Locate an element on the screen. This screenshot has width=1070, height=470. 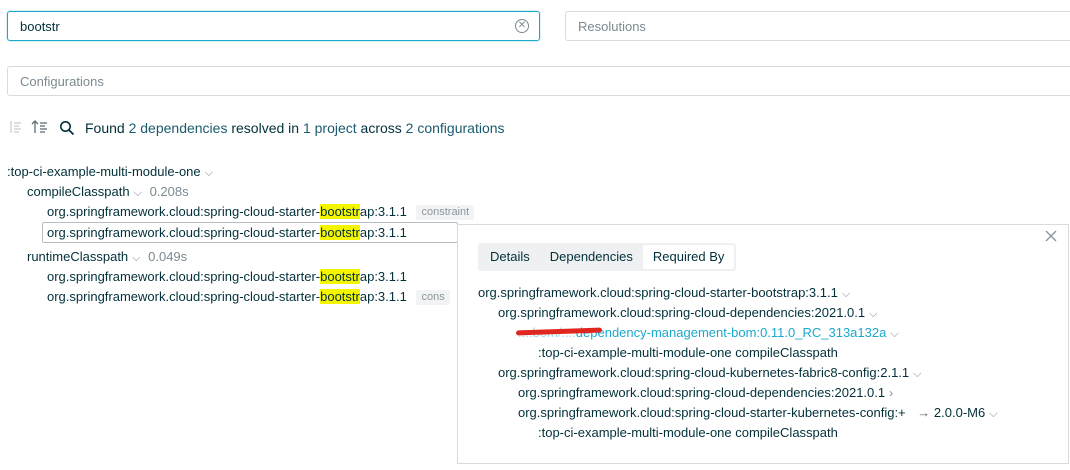
search-field: ✕ is located at coordinates (273, 26).